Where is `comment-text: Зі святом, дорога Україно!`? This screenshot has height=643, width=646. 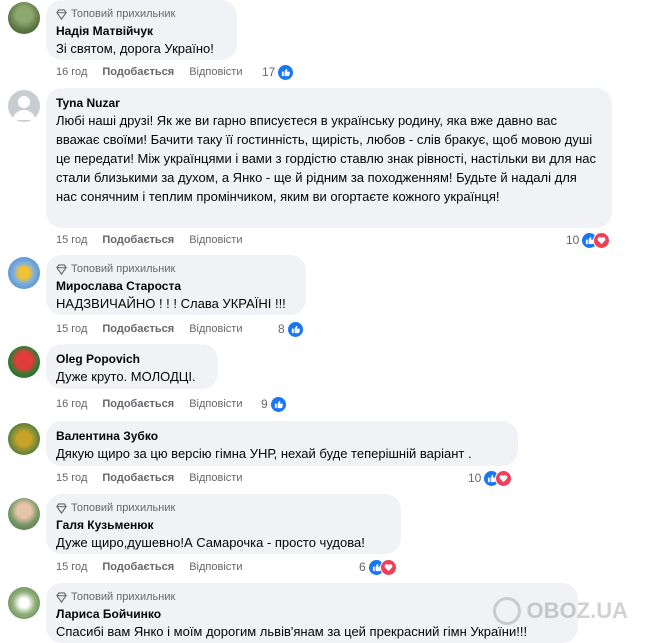 comment-text: Зі святом, дорога Україно! is located at coordinates (135, 48).